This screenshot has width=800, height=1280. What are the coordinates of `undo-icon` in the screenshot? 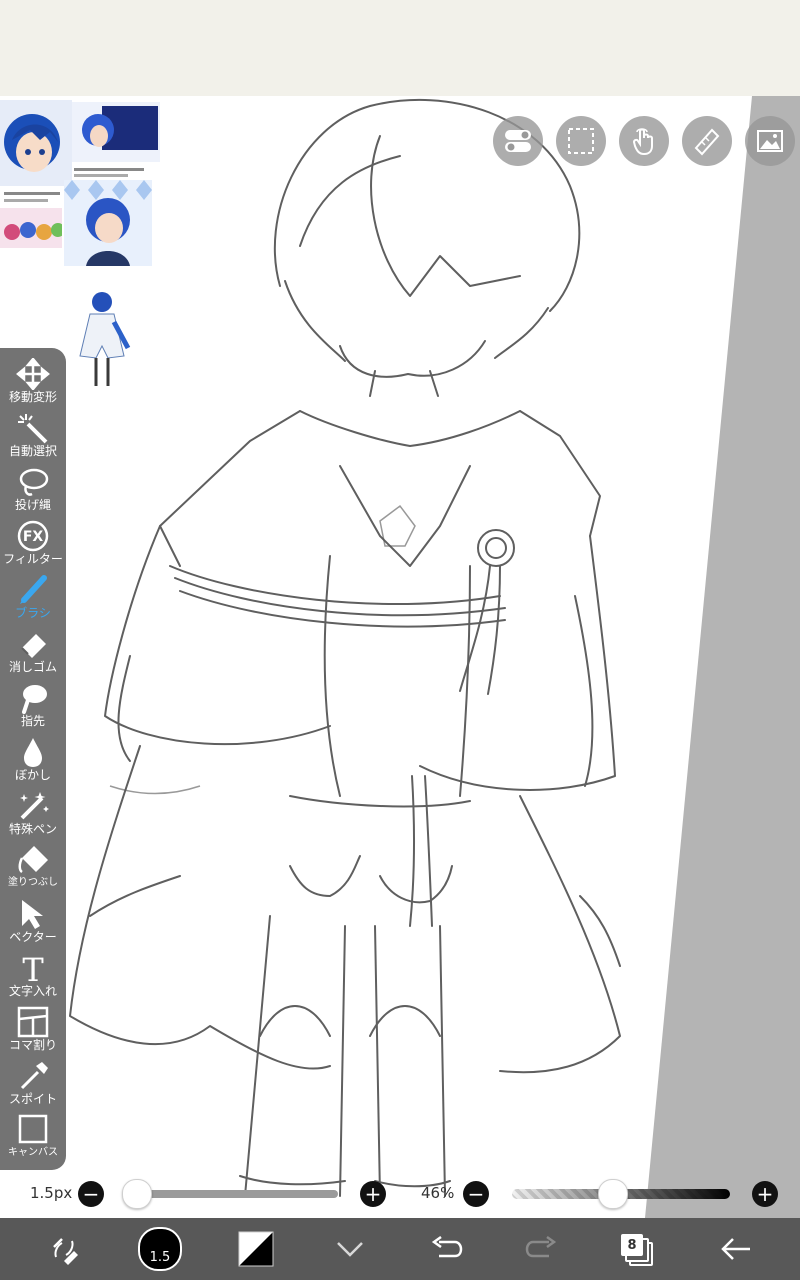 It's located at (447, 1247).